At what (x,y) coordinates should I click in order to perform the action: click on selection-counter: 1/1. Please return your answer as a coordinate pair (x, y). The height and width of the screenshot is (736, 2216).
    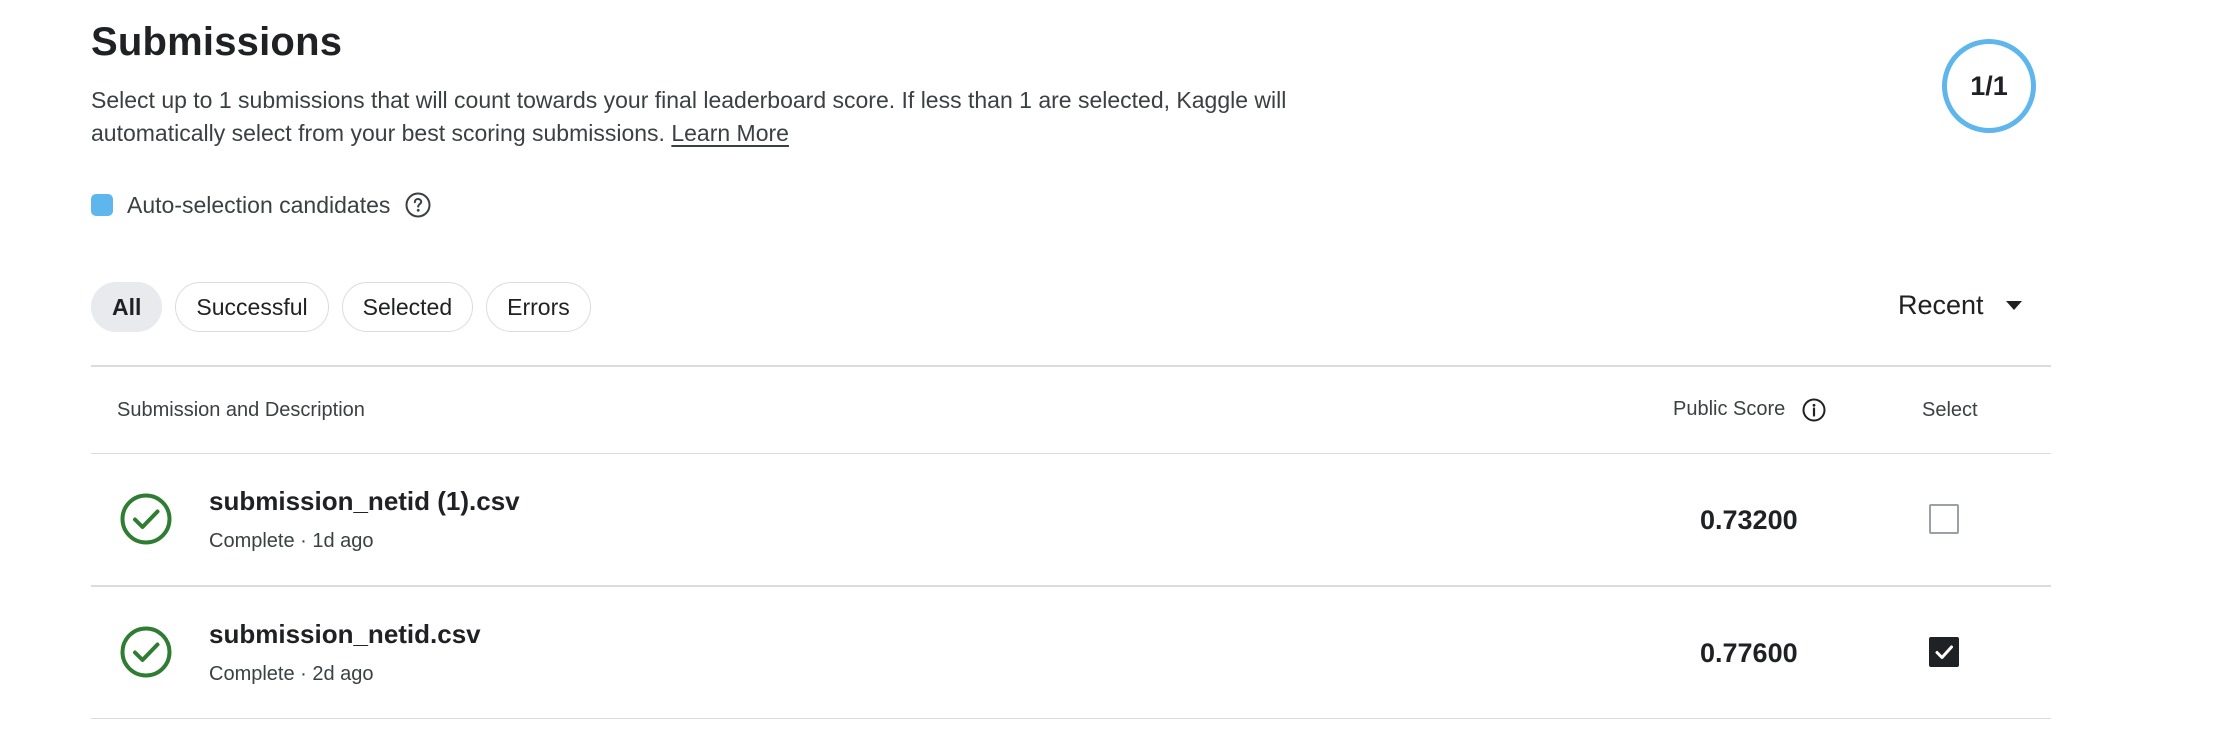
    Looking at the image, I should click on (1989, 86).